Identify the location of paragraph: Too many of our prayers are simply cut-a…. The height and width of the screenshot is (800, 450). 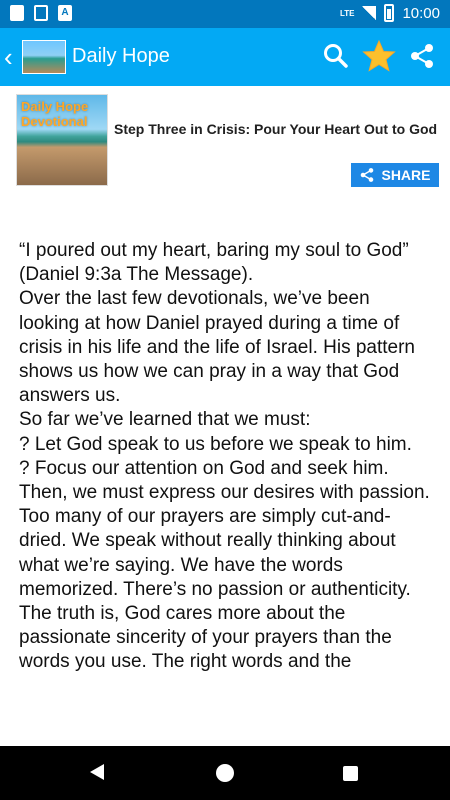
(215, 553).